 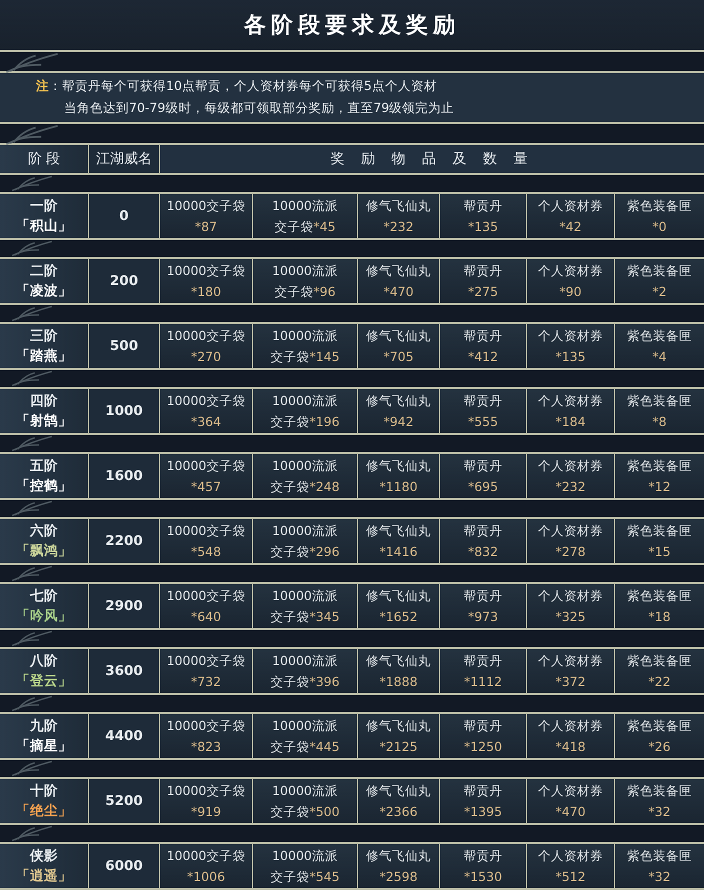 I want to click on reward-cell: 帮贡丹 *695, so click(x=483, y=476).